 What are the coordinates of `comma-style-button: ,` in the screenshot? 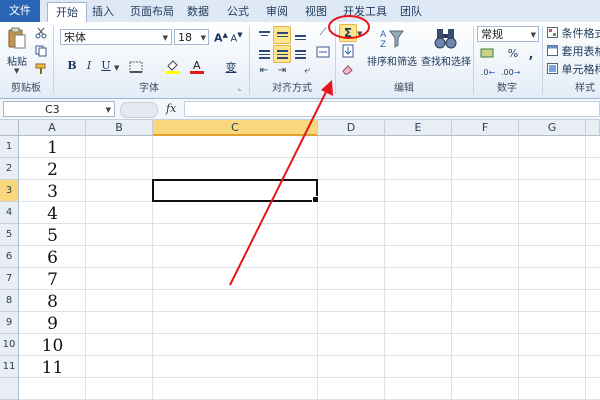 It's located at (531, 55).